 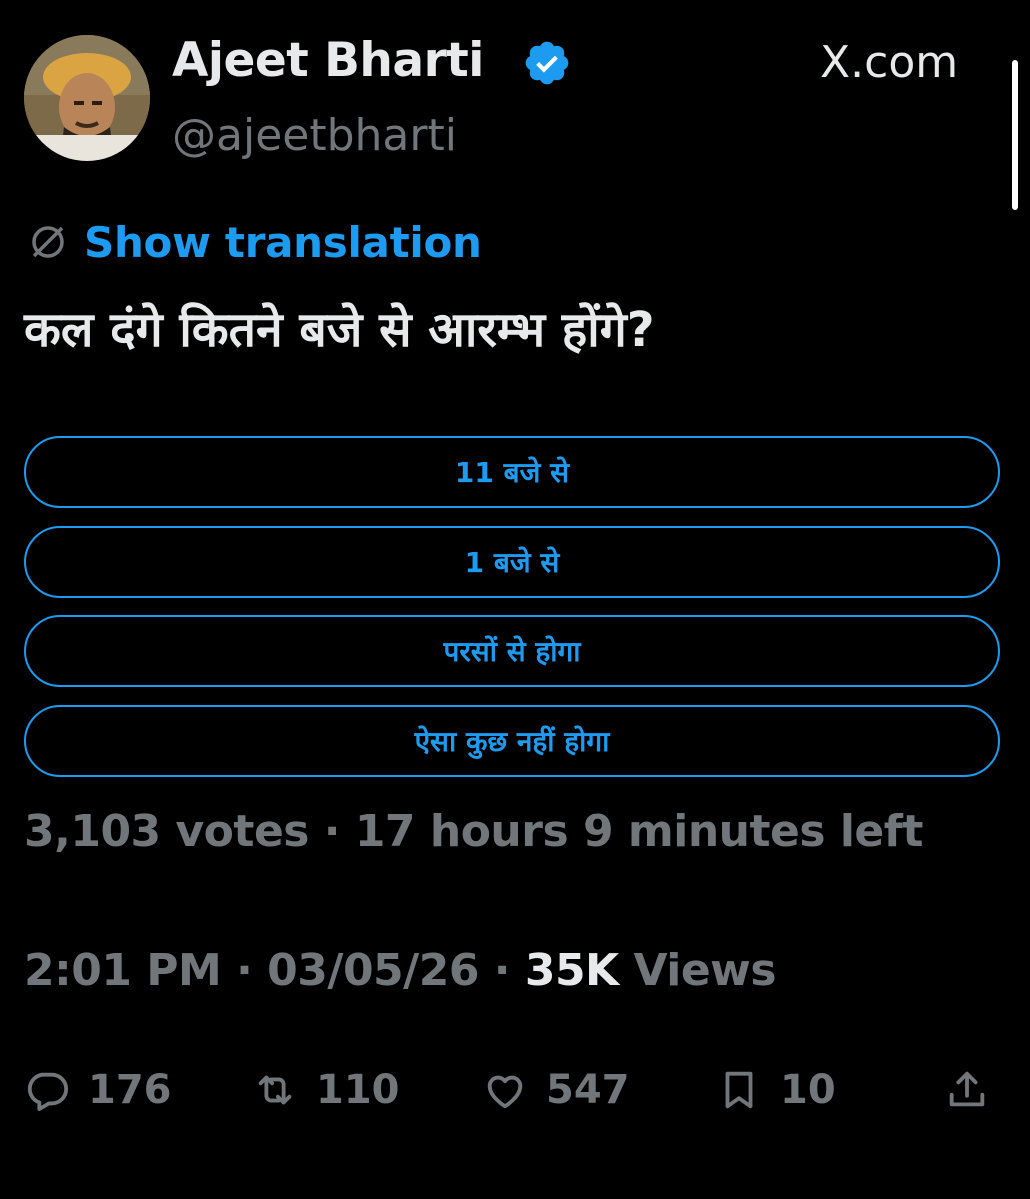 I want to click on poll-option-3: परसों से होगा, so click(x=512, y=651).